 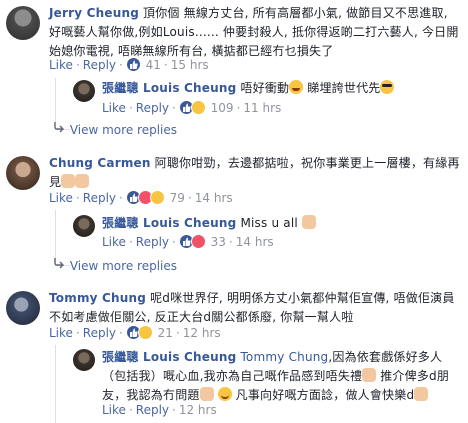 I want to click on commenter-name: Chung Carmen, so click(x=100, y=163).